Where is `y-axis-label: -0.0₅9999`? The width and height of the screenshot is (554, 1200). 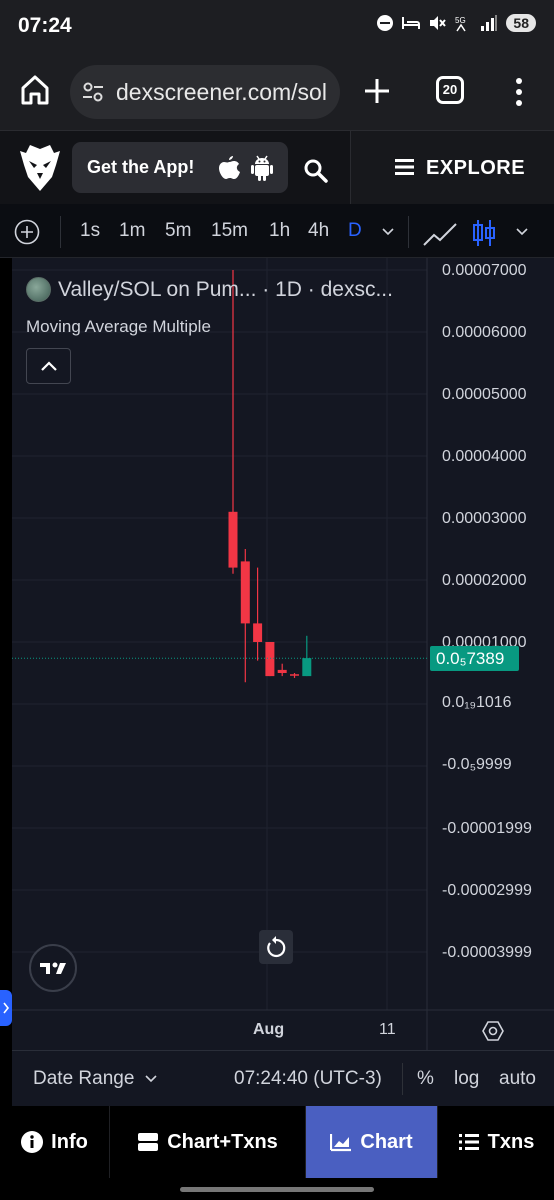 y-axis-label: -0.0₅9999 is located at coordinates (477, 764).